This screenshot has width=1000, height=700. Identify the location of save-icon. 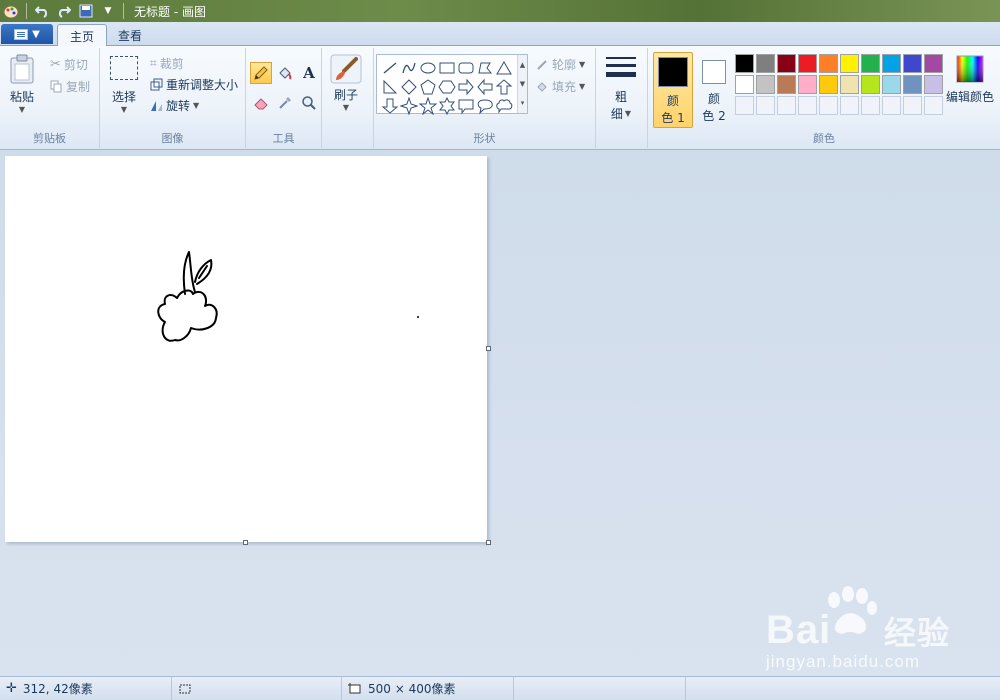
(86, 11).